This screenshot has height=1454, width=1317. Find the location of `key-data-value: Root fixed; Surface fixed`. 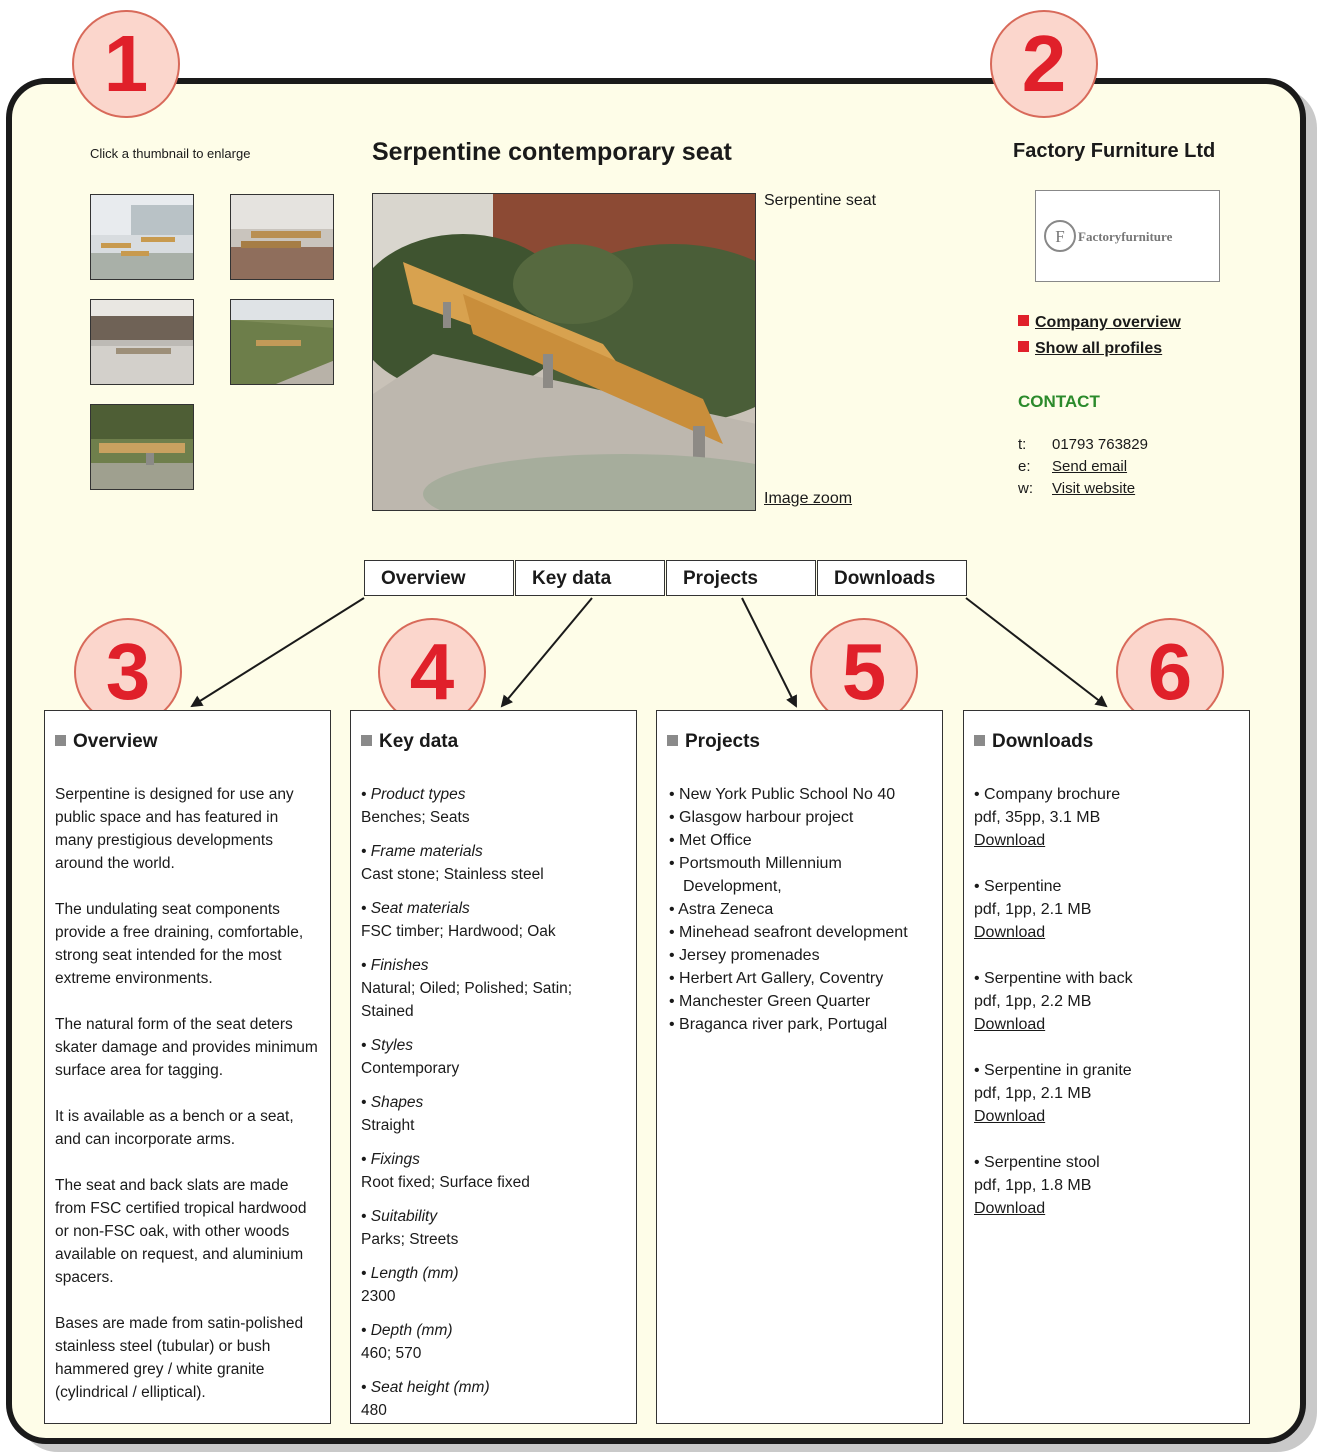

key-data-value: Root fixed; Surface fixed is located at coordinates (445, 1182).